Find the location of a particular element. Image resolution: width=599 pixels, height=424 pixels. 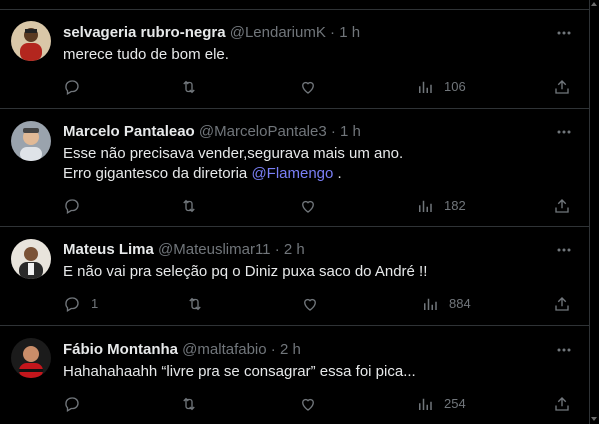

user-handle: @maltafabio is located at coordinates (224, 349).